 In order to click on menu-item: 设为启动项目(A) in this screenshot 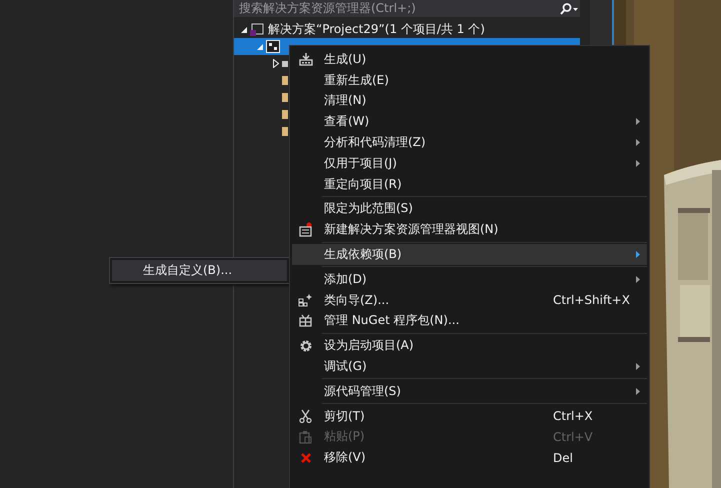, I will do `click(469, 345)`.